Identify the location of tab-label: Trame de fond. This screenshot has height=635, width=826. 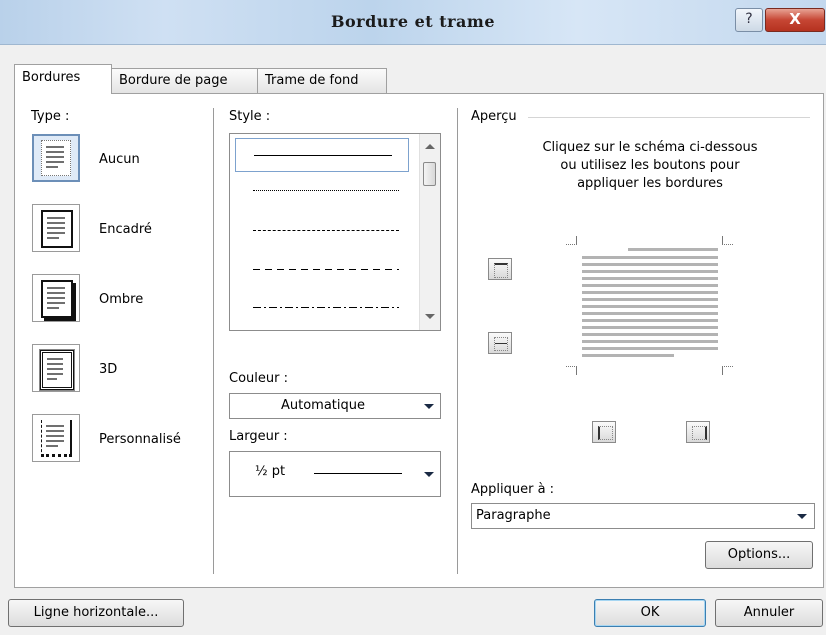
(312, 80).